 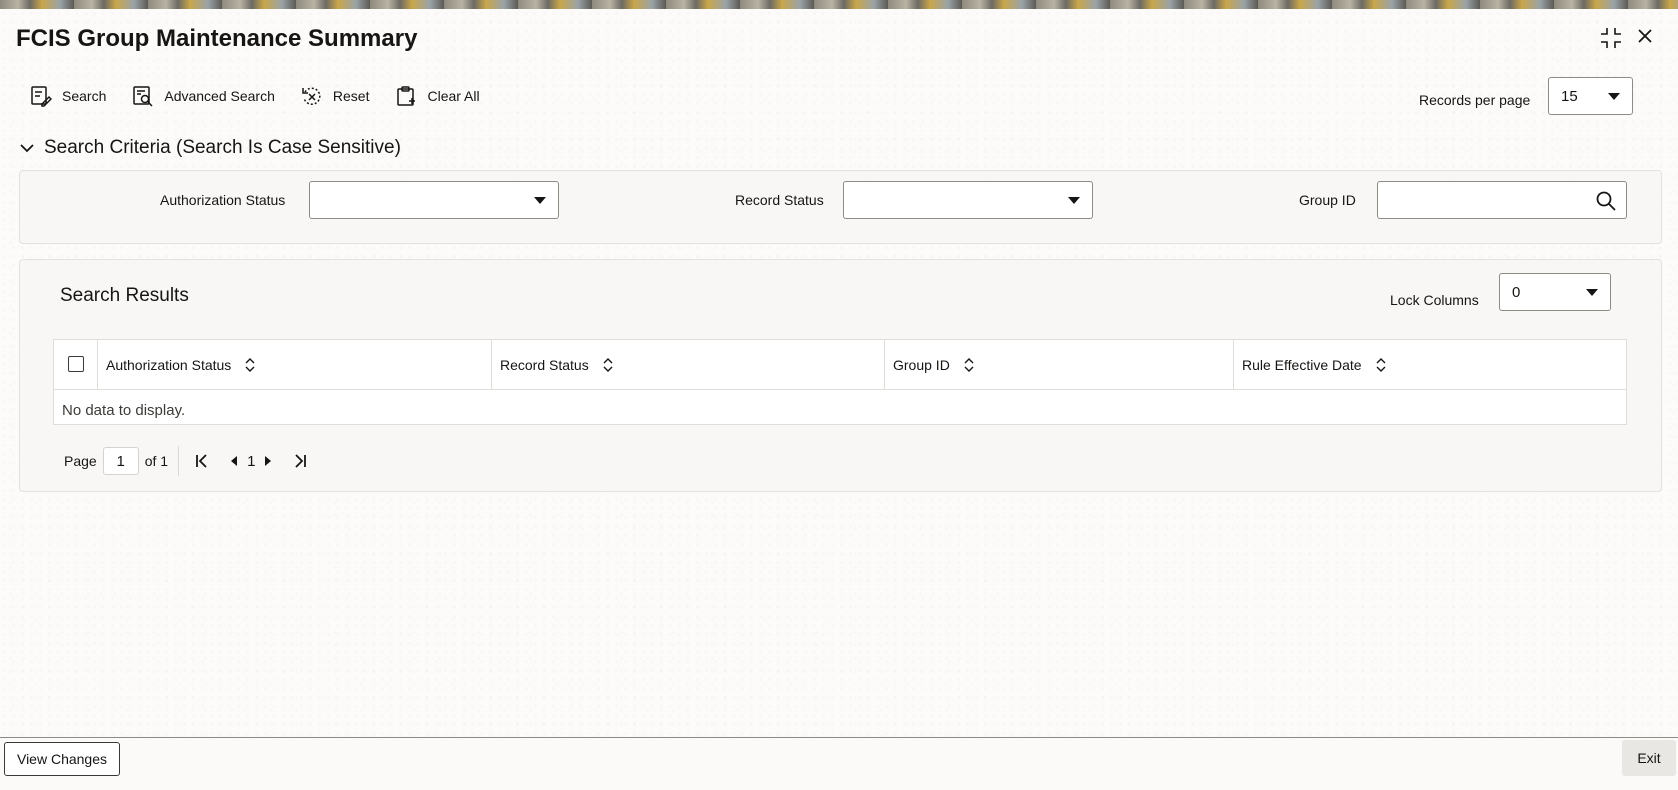 What do you see at coordinates (1611, 40) in the screenshot?
I see `maximize-icon` at bounding box center [1611, 40].